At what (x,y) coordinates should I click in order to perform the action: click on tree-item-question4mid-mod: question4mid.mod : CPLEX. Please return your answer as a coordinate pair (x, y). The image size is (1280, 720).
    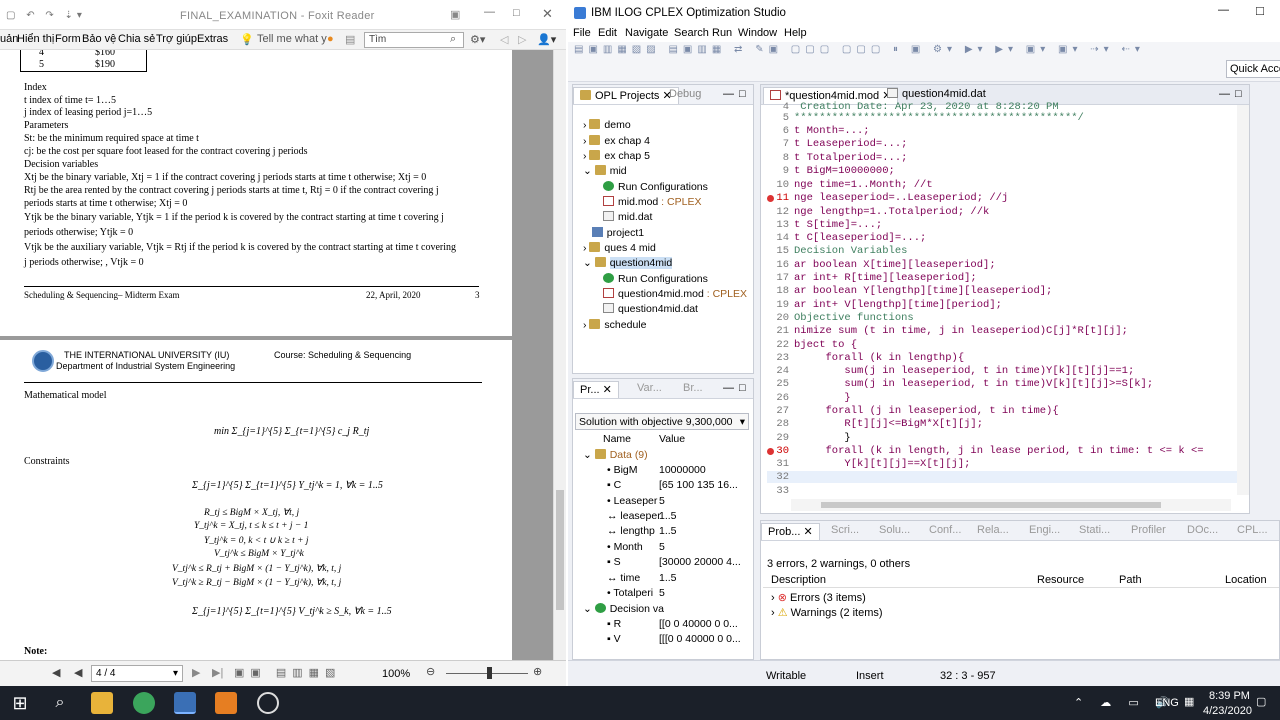
    Looking at the image, I should click on (675, 294).